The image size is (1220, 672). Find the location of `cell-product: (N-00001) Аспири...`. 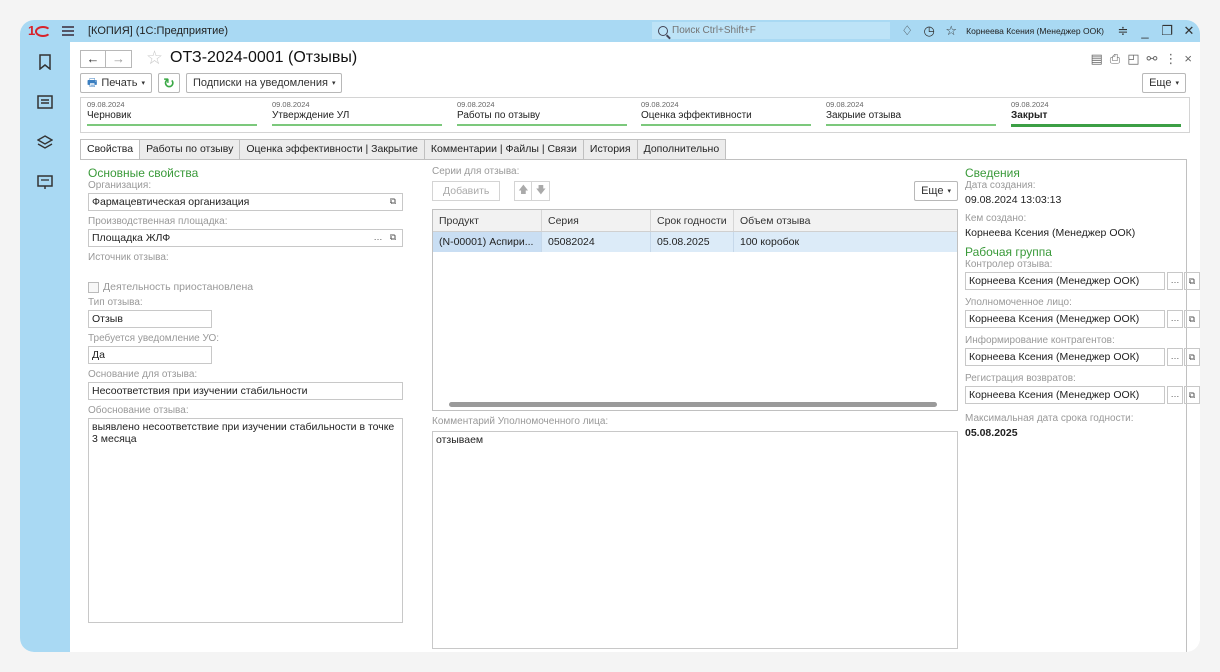

cell-product: (N-00001) Аспири... is located at coordinates (487, 242).